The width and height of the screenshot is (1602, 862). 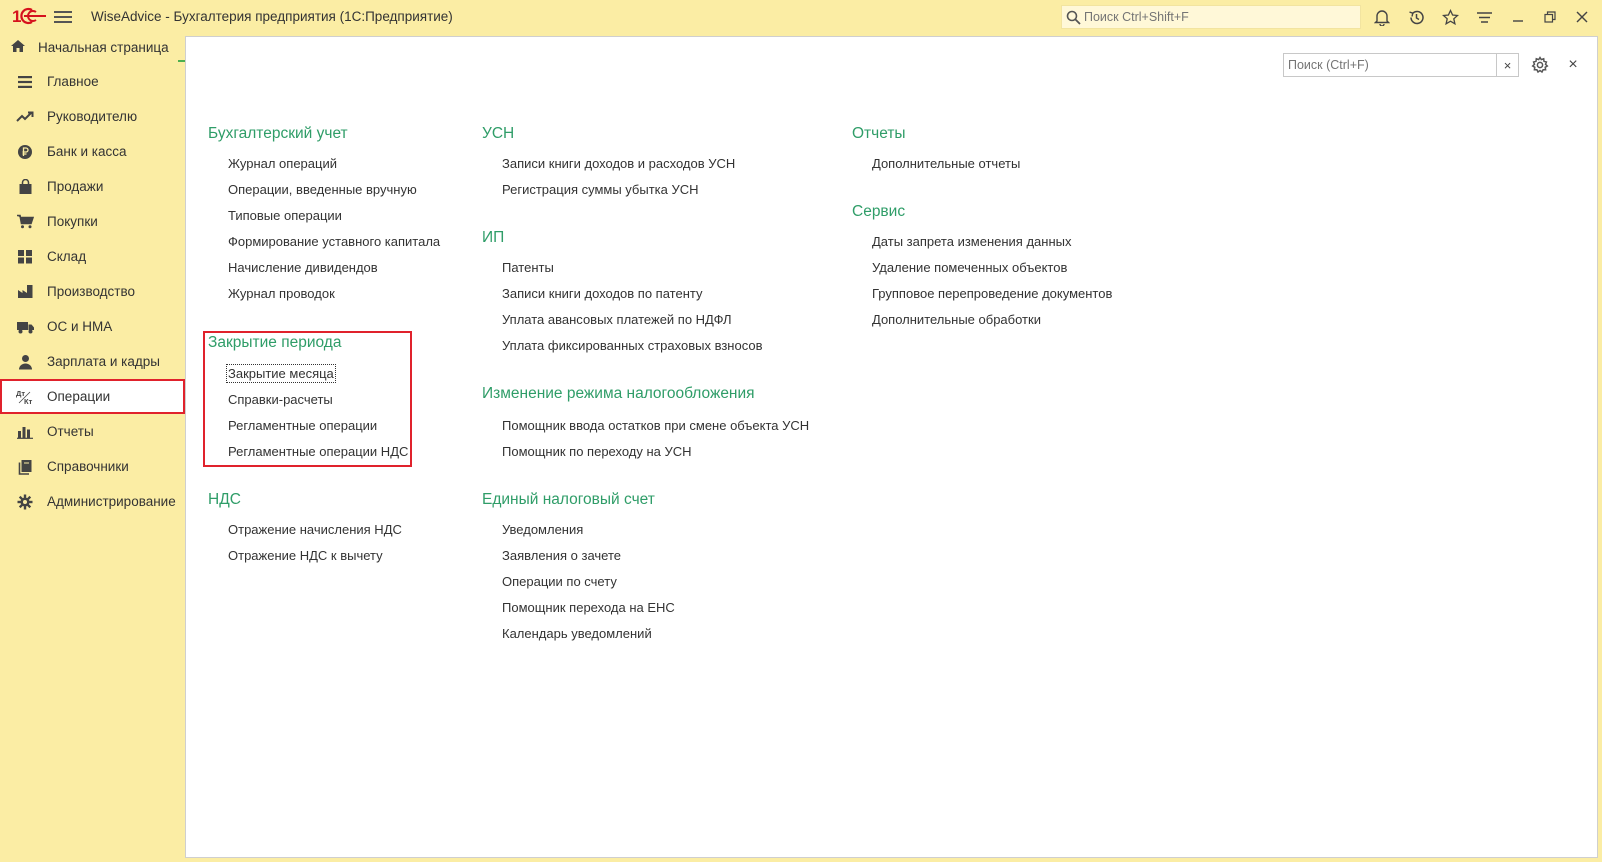 What do you see at coordinates (559, 581) in the screenshot?
I see `link-account-operations: Операции по счету` at bounding box center [559, 581].